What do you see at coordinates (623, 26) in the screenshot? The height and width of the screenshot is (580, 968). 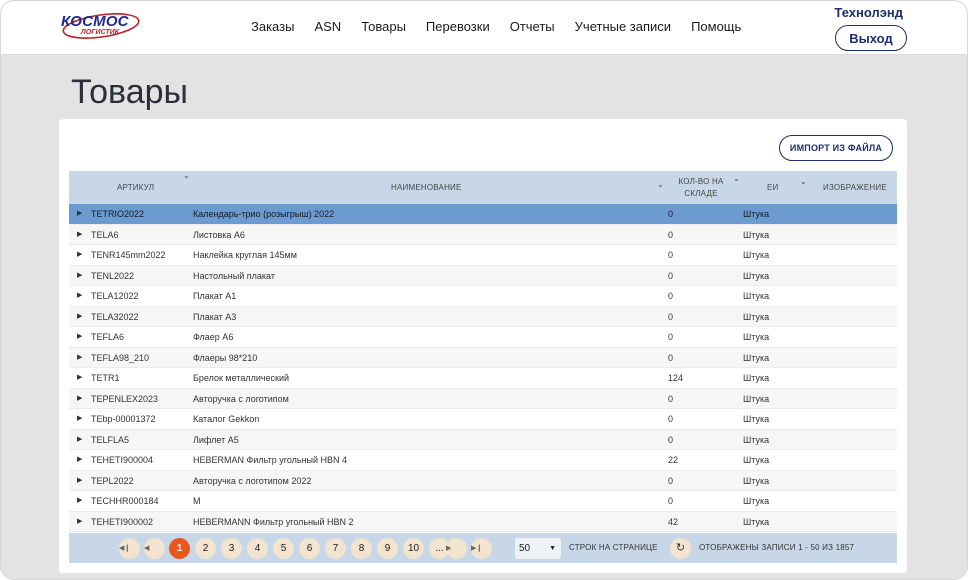 I see `nav-accounts: Учетные записи` at bounding box center [623, 26].